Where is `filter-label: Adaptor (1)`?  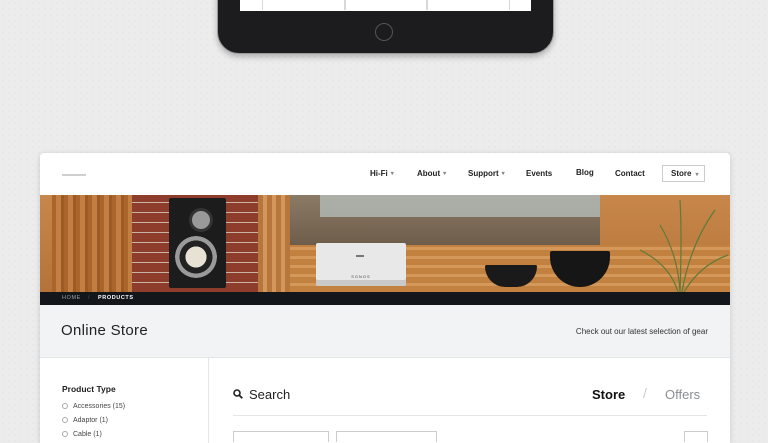 filter-label: Adaptor (1) is located at coordinates (91, 420).